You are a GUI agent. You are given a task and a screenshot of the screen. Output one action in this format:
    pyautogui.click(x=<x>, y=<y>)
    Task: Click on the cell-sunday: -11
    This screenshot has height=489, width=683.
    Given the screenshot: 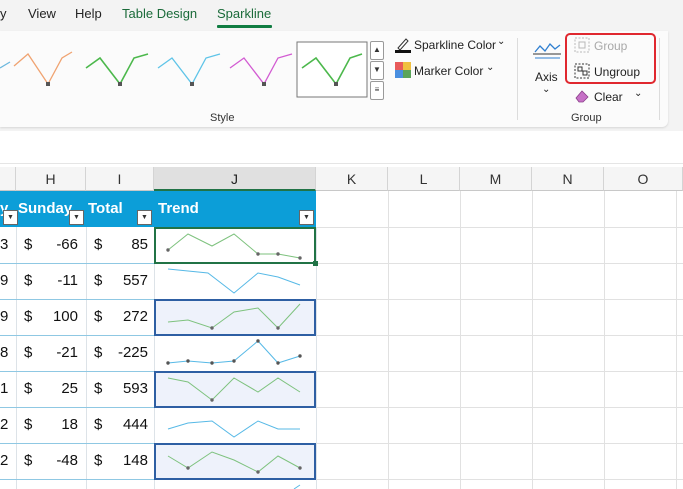 What is the action you would take?
    pyautogui.click(x=59, y=280)
    